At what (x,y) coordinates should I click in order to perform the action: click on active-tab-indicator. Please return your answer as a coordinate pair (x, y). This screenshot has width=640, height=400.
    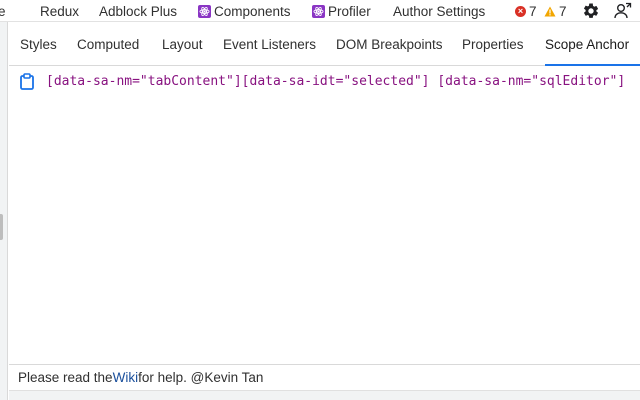
    Looking at the image, I should click on (592, 65).